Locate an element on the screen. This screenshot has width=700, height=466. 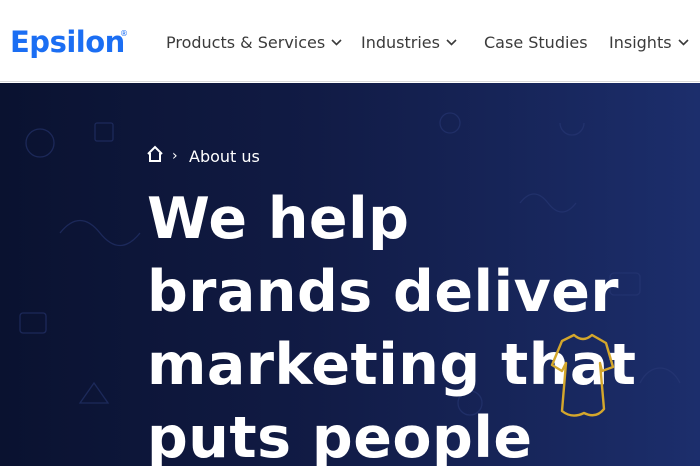
dress-icon is located at coordinates (582, 375).